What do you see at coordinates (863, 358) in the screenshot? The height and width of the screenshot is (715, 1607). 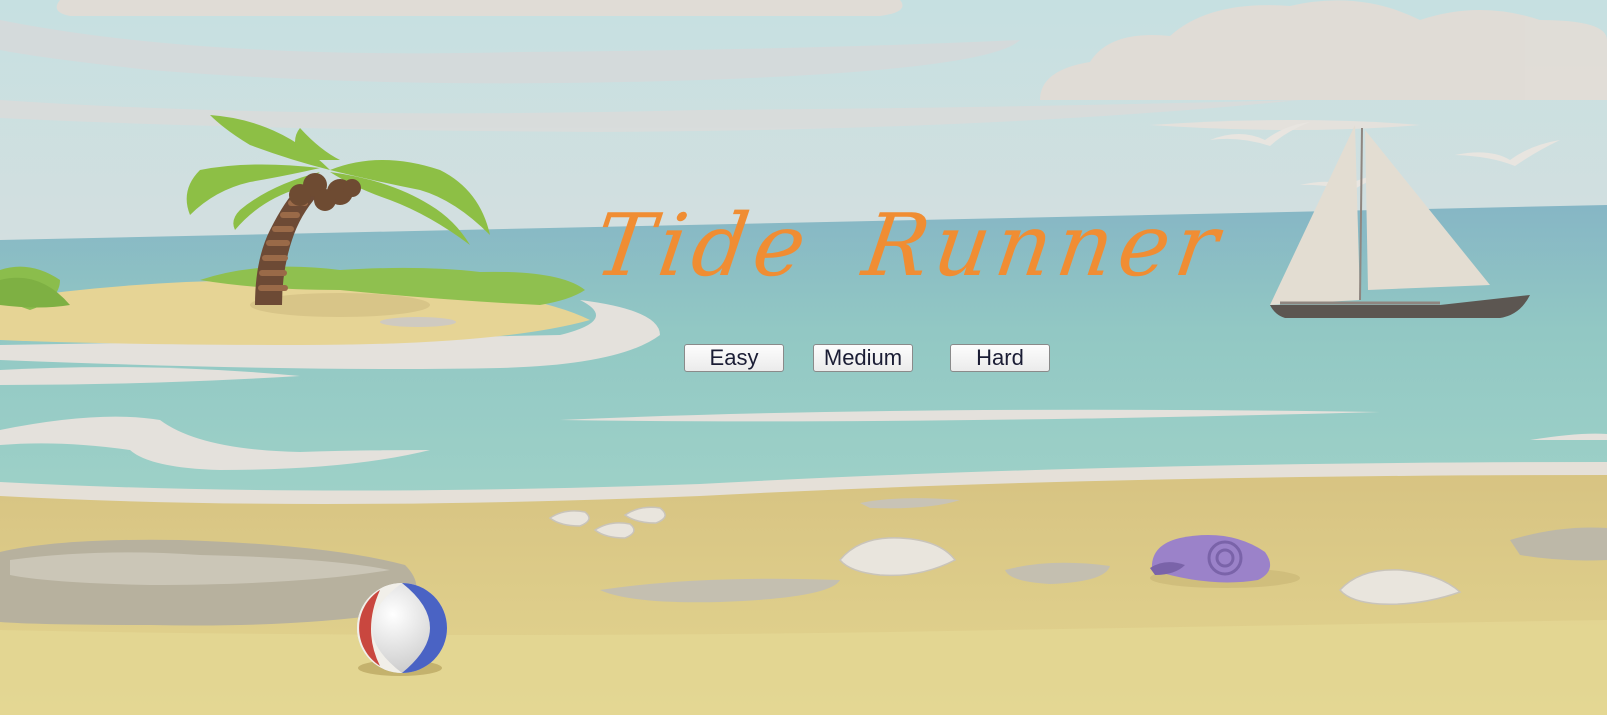 I see `medium-button: Medium` at bounding box center [863, 358].